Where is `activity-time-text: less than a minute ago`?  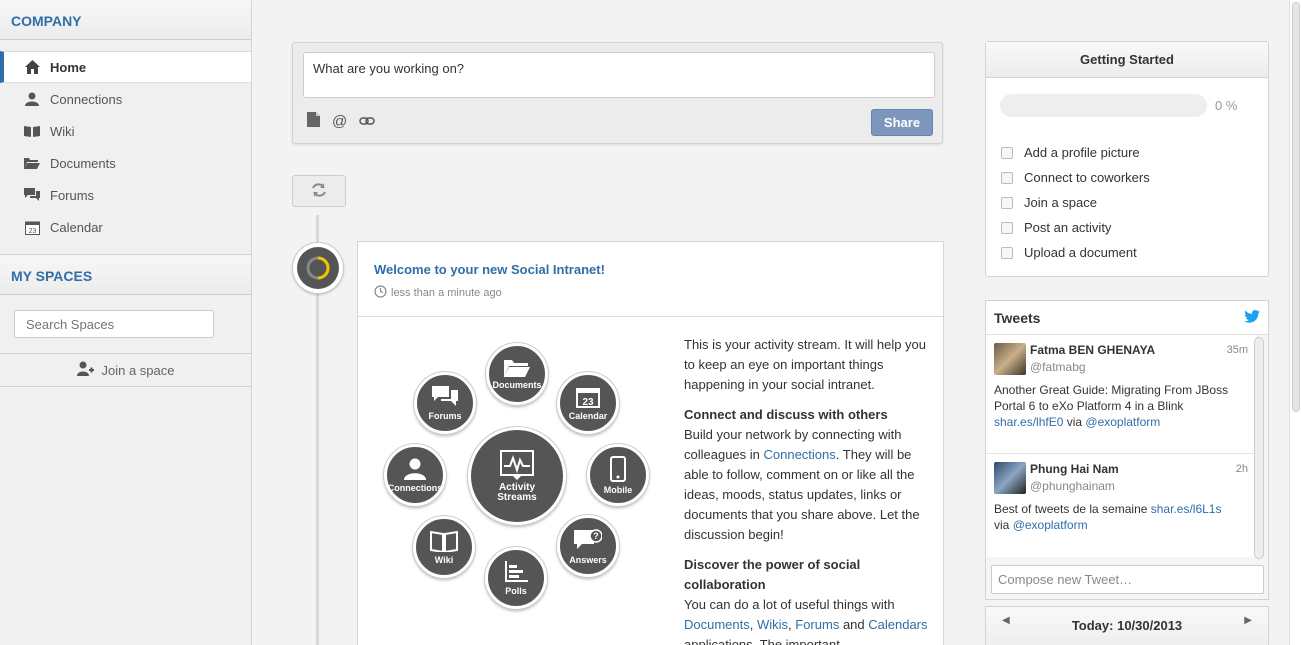 activity-time-text: less than a minute ago is located at coordinates (446, 293).